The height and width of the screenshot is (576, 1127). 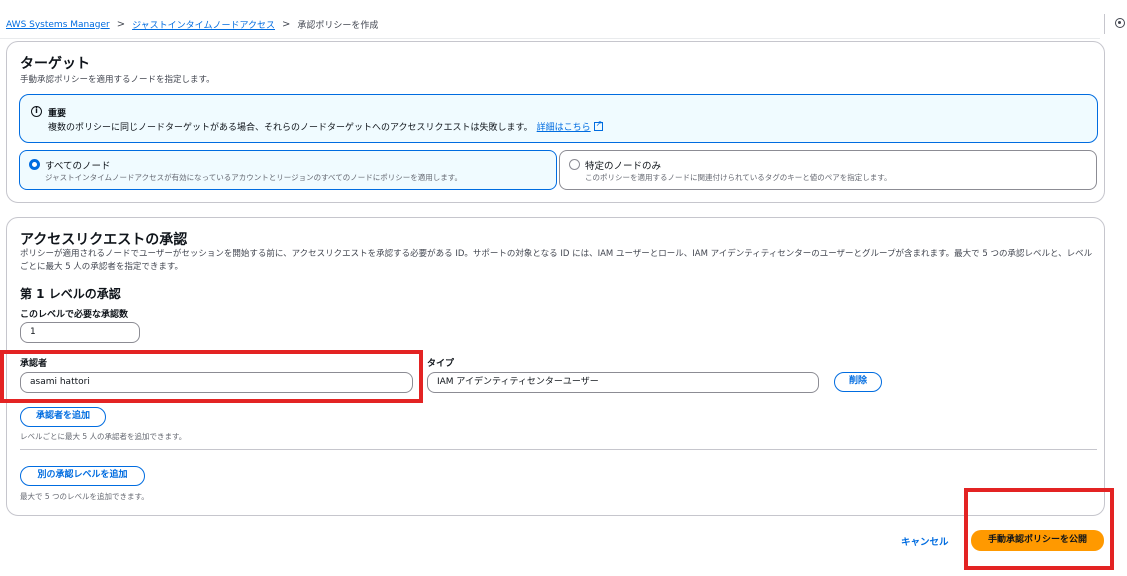 What do you see at coordinates (441, 364) in the screenshot?
I see `type-label: タイプ` at bounding box center [441, 364].